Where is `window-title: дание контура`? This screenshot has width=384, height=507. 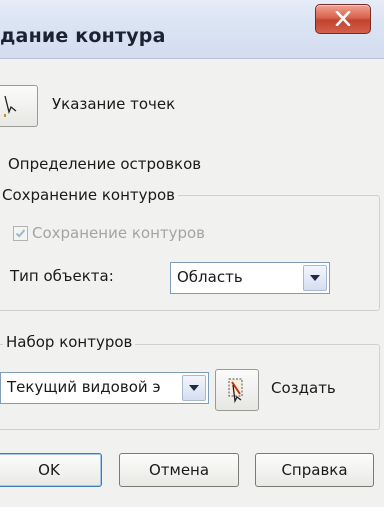 window-title: дание контура is located at coordinates (83, 36).